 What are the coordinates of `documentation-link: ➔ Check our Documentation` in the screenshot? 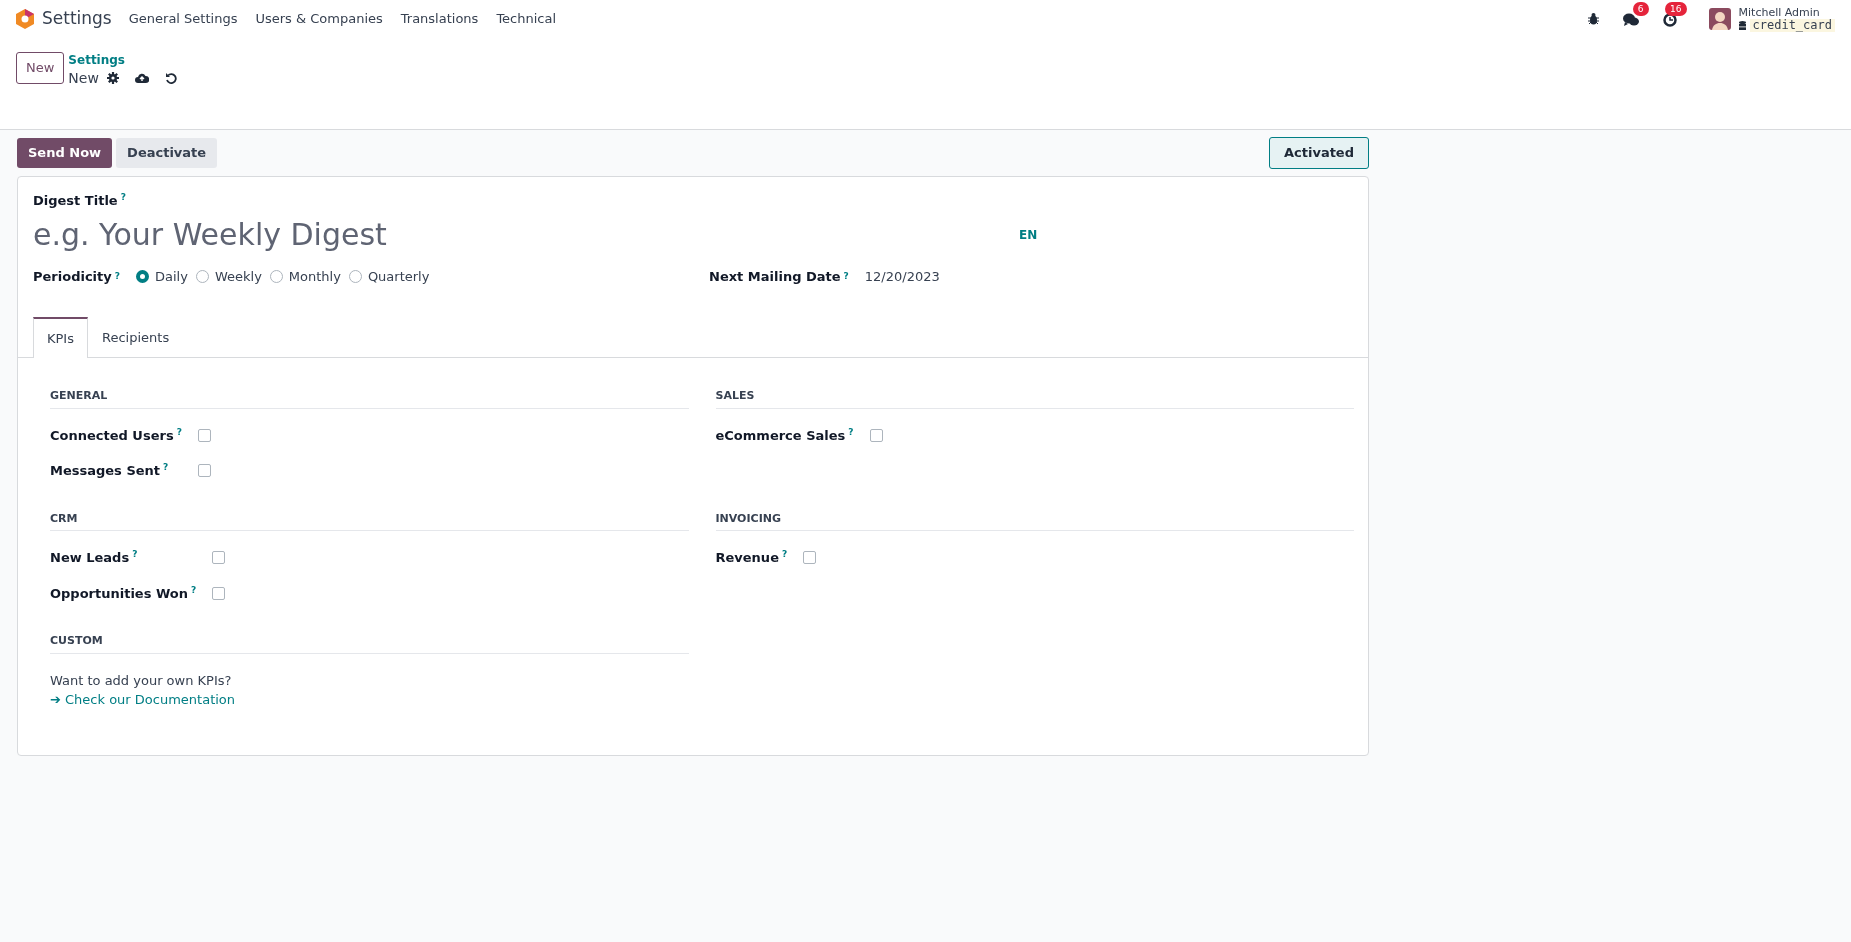 It's located at (143, 699).